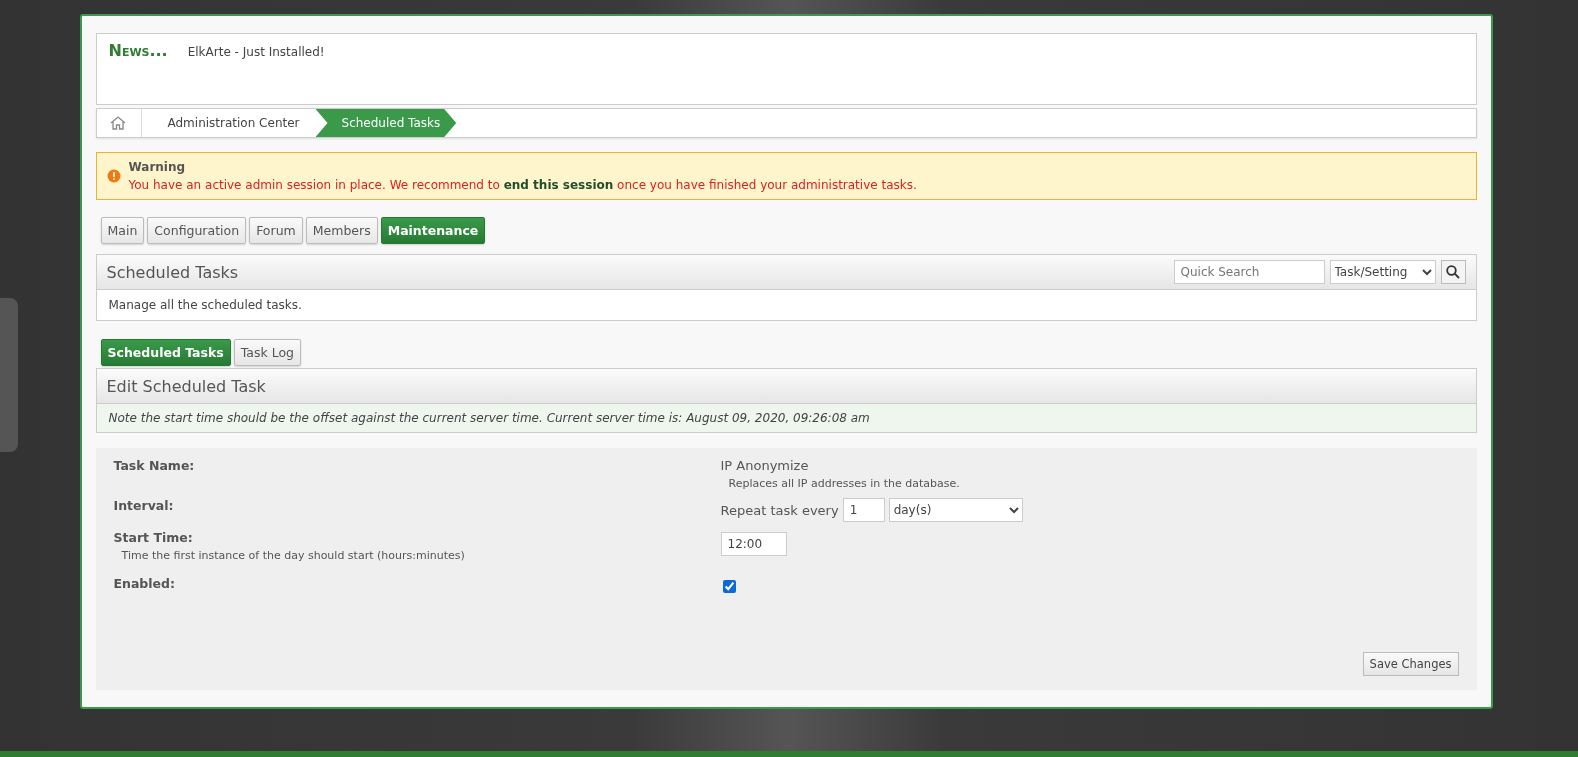 This screenshot has height=757, width=1578. I want to click on home-icon, so click(117, 123).